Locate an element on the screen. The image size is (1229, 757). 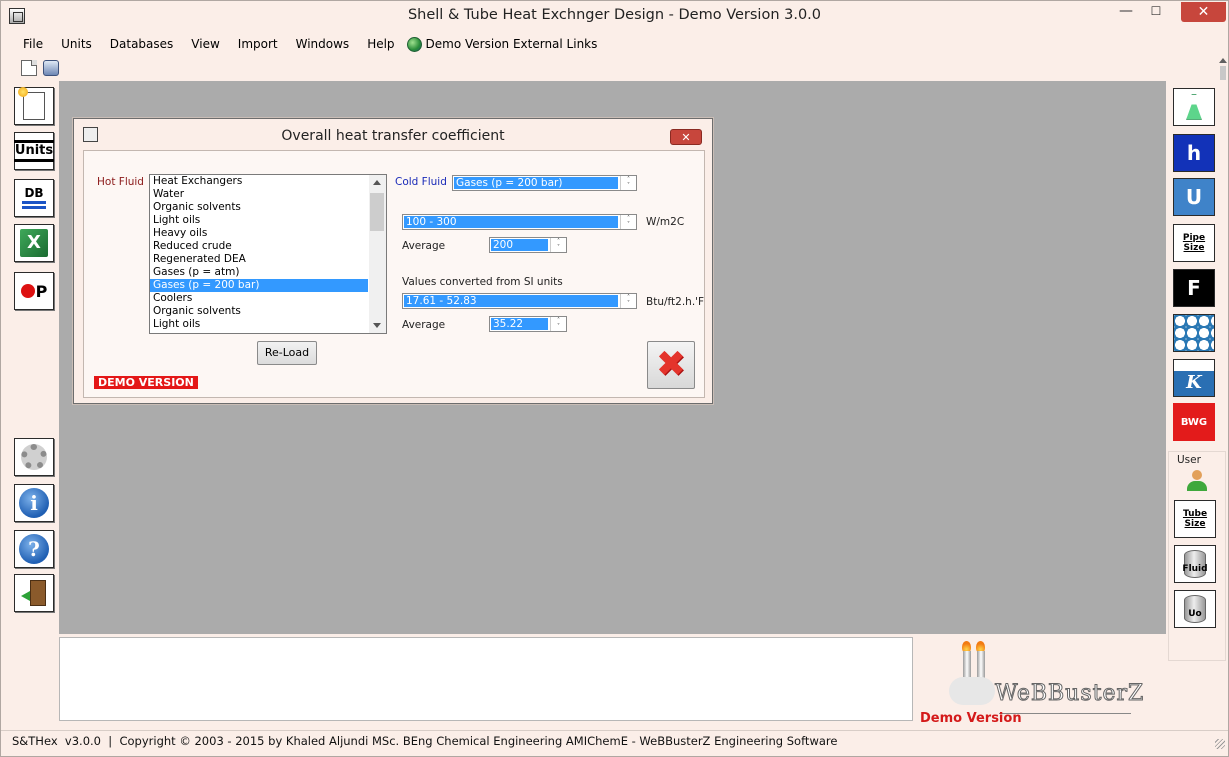
converted-average-label: Average is located at coordinates (424, 325).